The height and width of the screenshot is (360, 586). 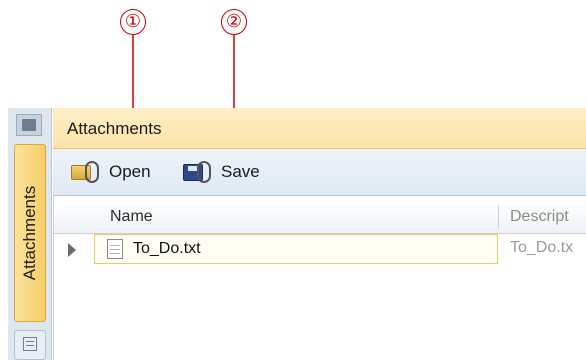 What do you see at coordinates (498, 217) in the screenshot?
I see `column-separator` at bounding box center [498, 217].